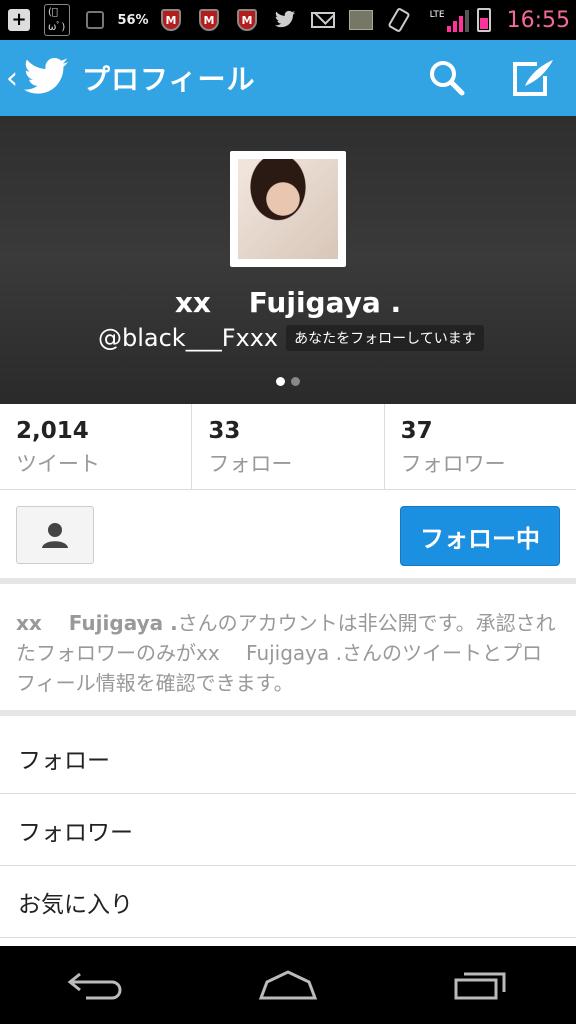 The image size is (576, 1024). Describe the element at coordinates (58, 464) in the screenshot. I see `stat-label: ツイート` at that location.